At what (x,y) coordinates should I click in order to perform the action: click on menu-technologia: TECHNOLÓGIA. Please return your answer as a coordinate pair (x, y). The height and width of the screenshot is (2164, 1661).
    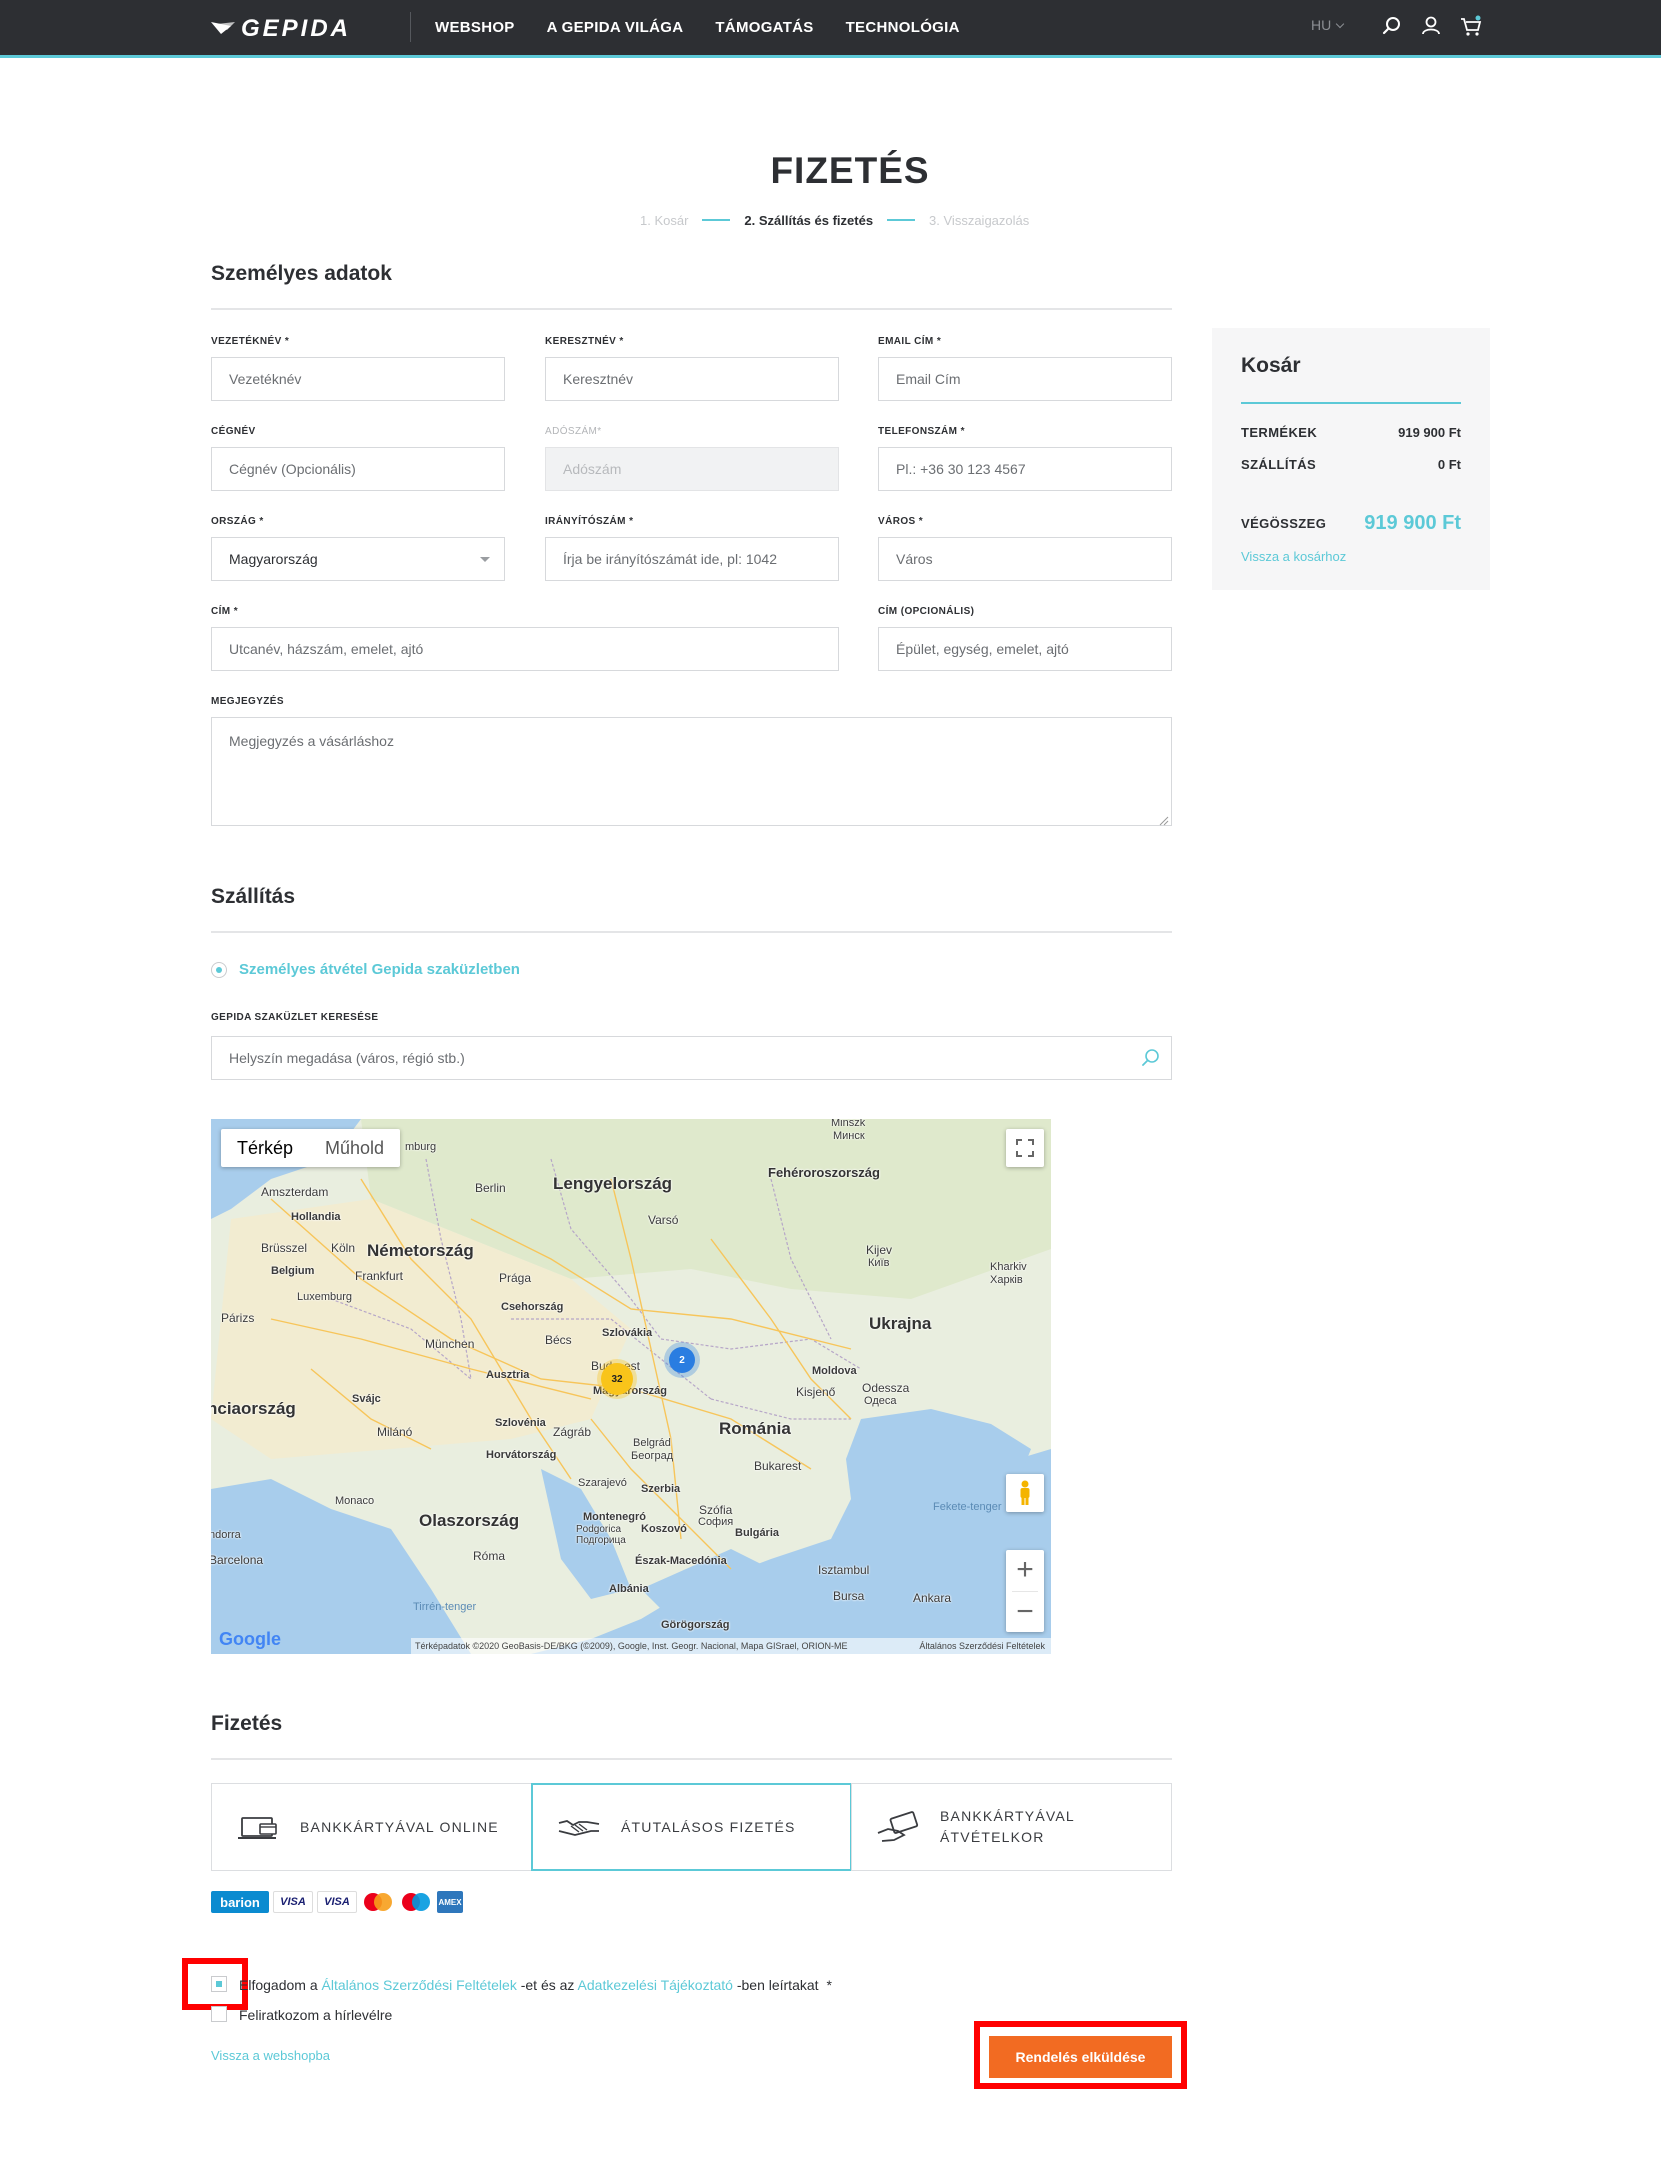
    Looking at the image, I should click on (903, 27).